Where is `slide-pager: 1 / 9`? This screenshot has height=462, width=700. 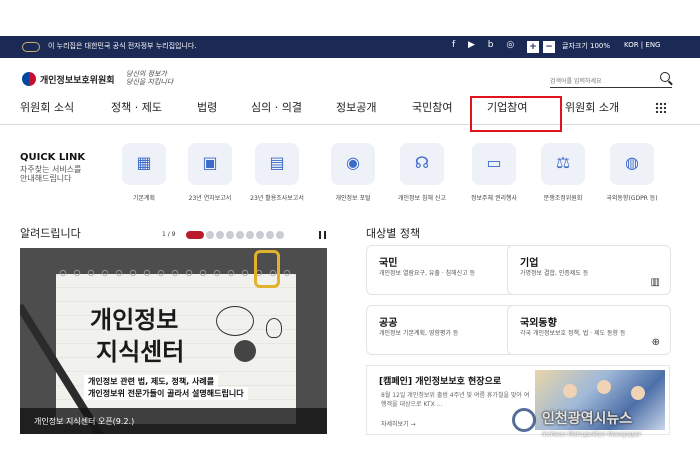 slide-pager: 1 / 9 is located at coordinates (169, 234).